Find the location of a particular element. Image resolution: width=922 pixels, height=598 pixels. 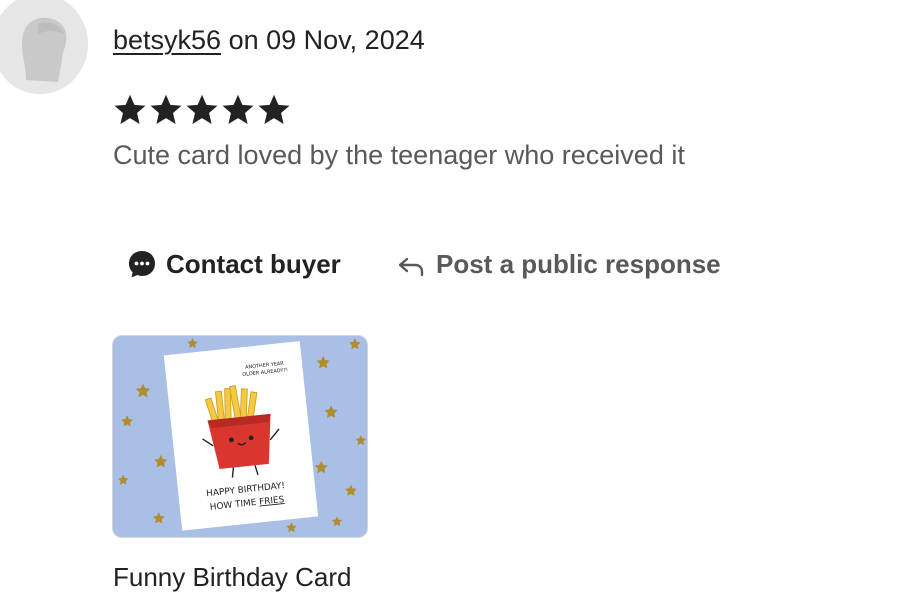

review-meta: betsyk56 on 09 Nov, 2024 is located at coordinates (269, 40).